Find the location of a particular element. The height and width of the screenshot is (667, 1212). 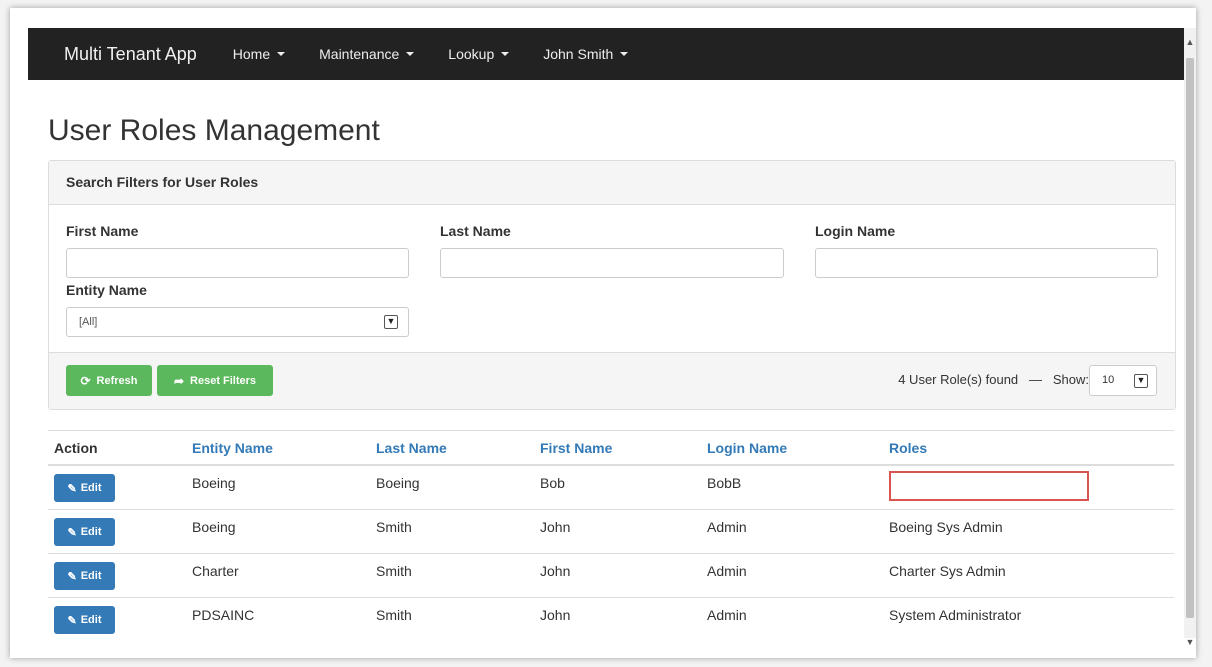

roles-highlight-box is located at coordinates (989, 486).